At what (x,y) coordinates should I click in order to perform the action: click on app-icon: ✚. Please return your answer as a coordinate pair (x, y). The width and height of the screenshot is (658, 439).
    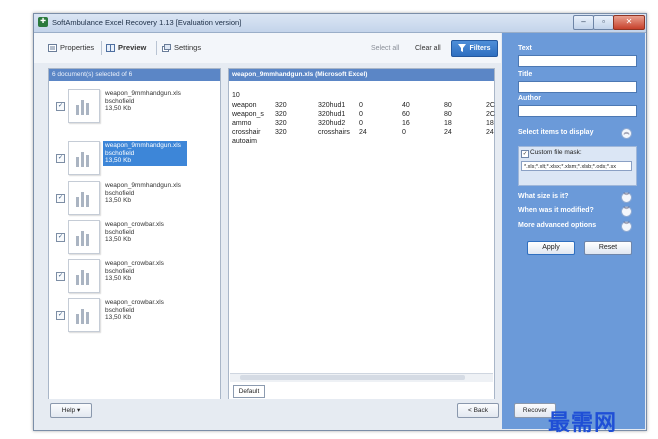
    Looking at the image, I should click on (43, 22).